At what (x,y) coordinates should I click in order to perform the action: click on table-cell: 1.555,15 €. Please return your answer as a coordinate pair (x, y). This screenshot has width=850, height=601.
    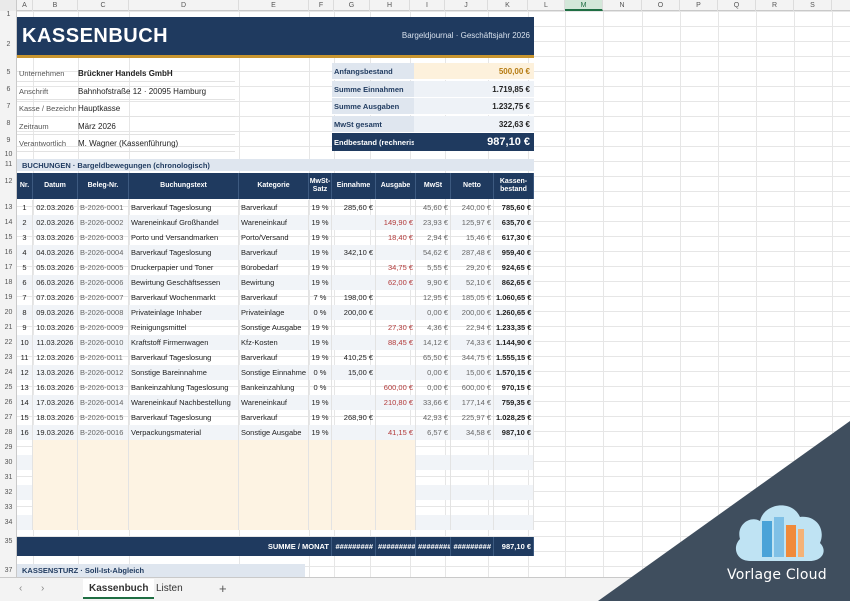
    Looking at the image, I should click on (514, 357).